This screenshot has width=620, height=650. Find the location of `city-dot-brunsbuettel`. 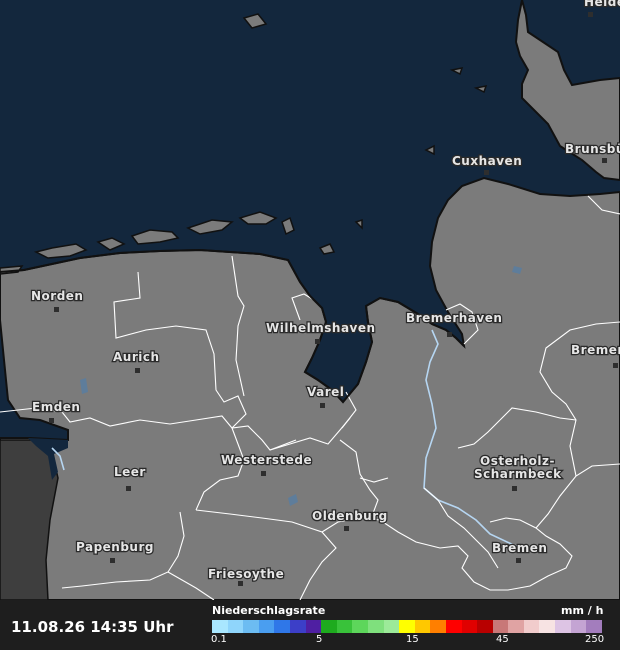

city-dot-brunsbuettel is located at coordinates (604, 160).